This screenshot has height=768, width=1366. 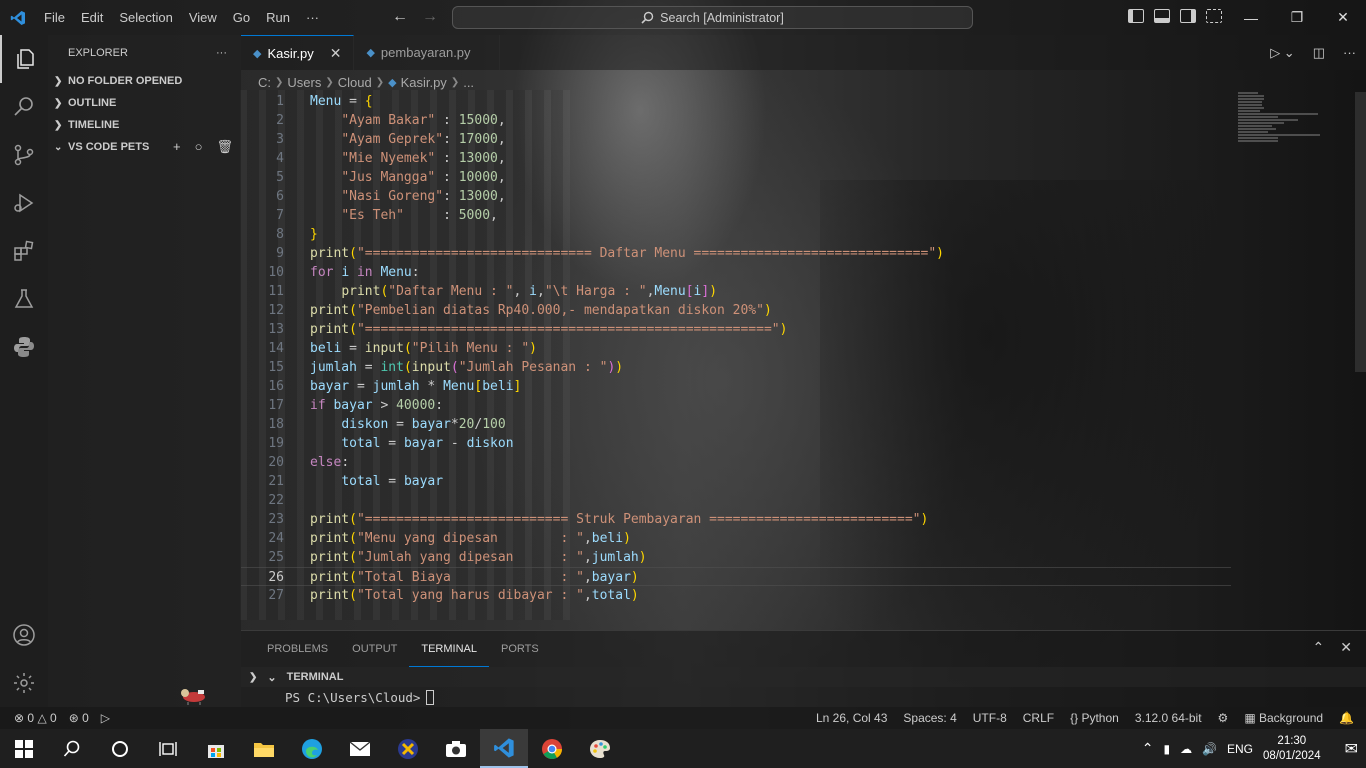 I want to click on code-line: 5 "Jus Mangga" : 10000,, so click(x=736, y=177).